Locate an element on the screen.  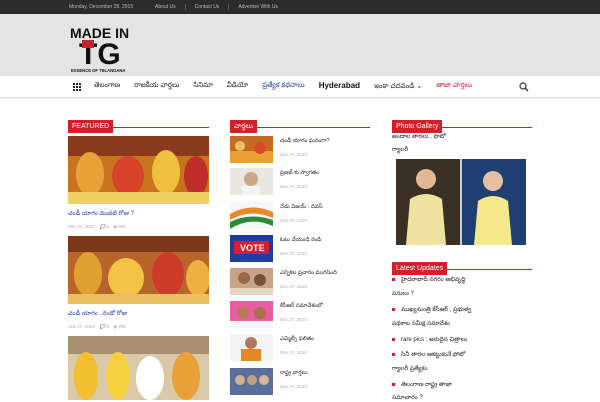
gallery-title-line1: అందాల తారలు , ఫొటో is located at coordinates (419, 137).